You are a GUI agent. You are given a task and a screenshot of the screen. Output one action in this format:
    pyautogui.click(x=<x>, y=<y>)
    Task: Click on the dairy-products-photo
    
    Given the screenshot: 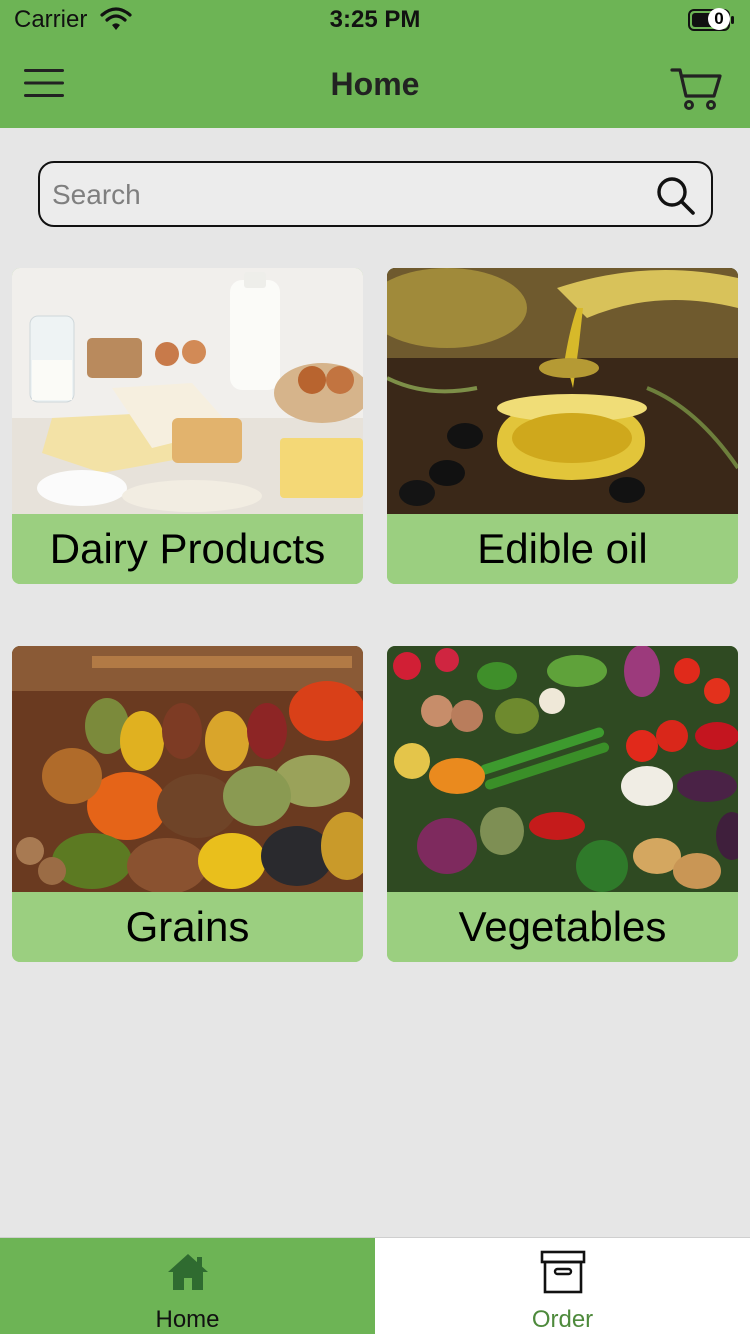 What is the action you would take?
    pyautogui.click(x=187, y=391)
    